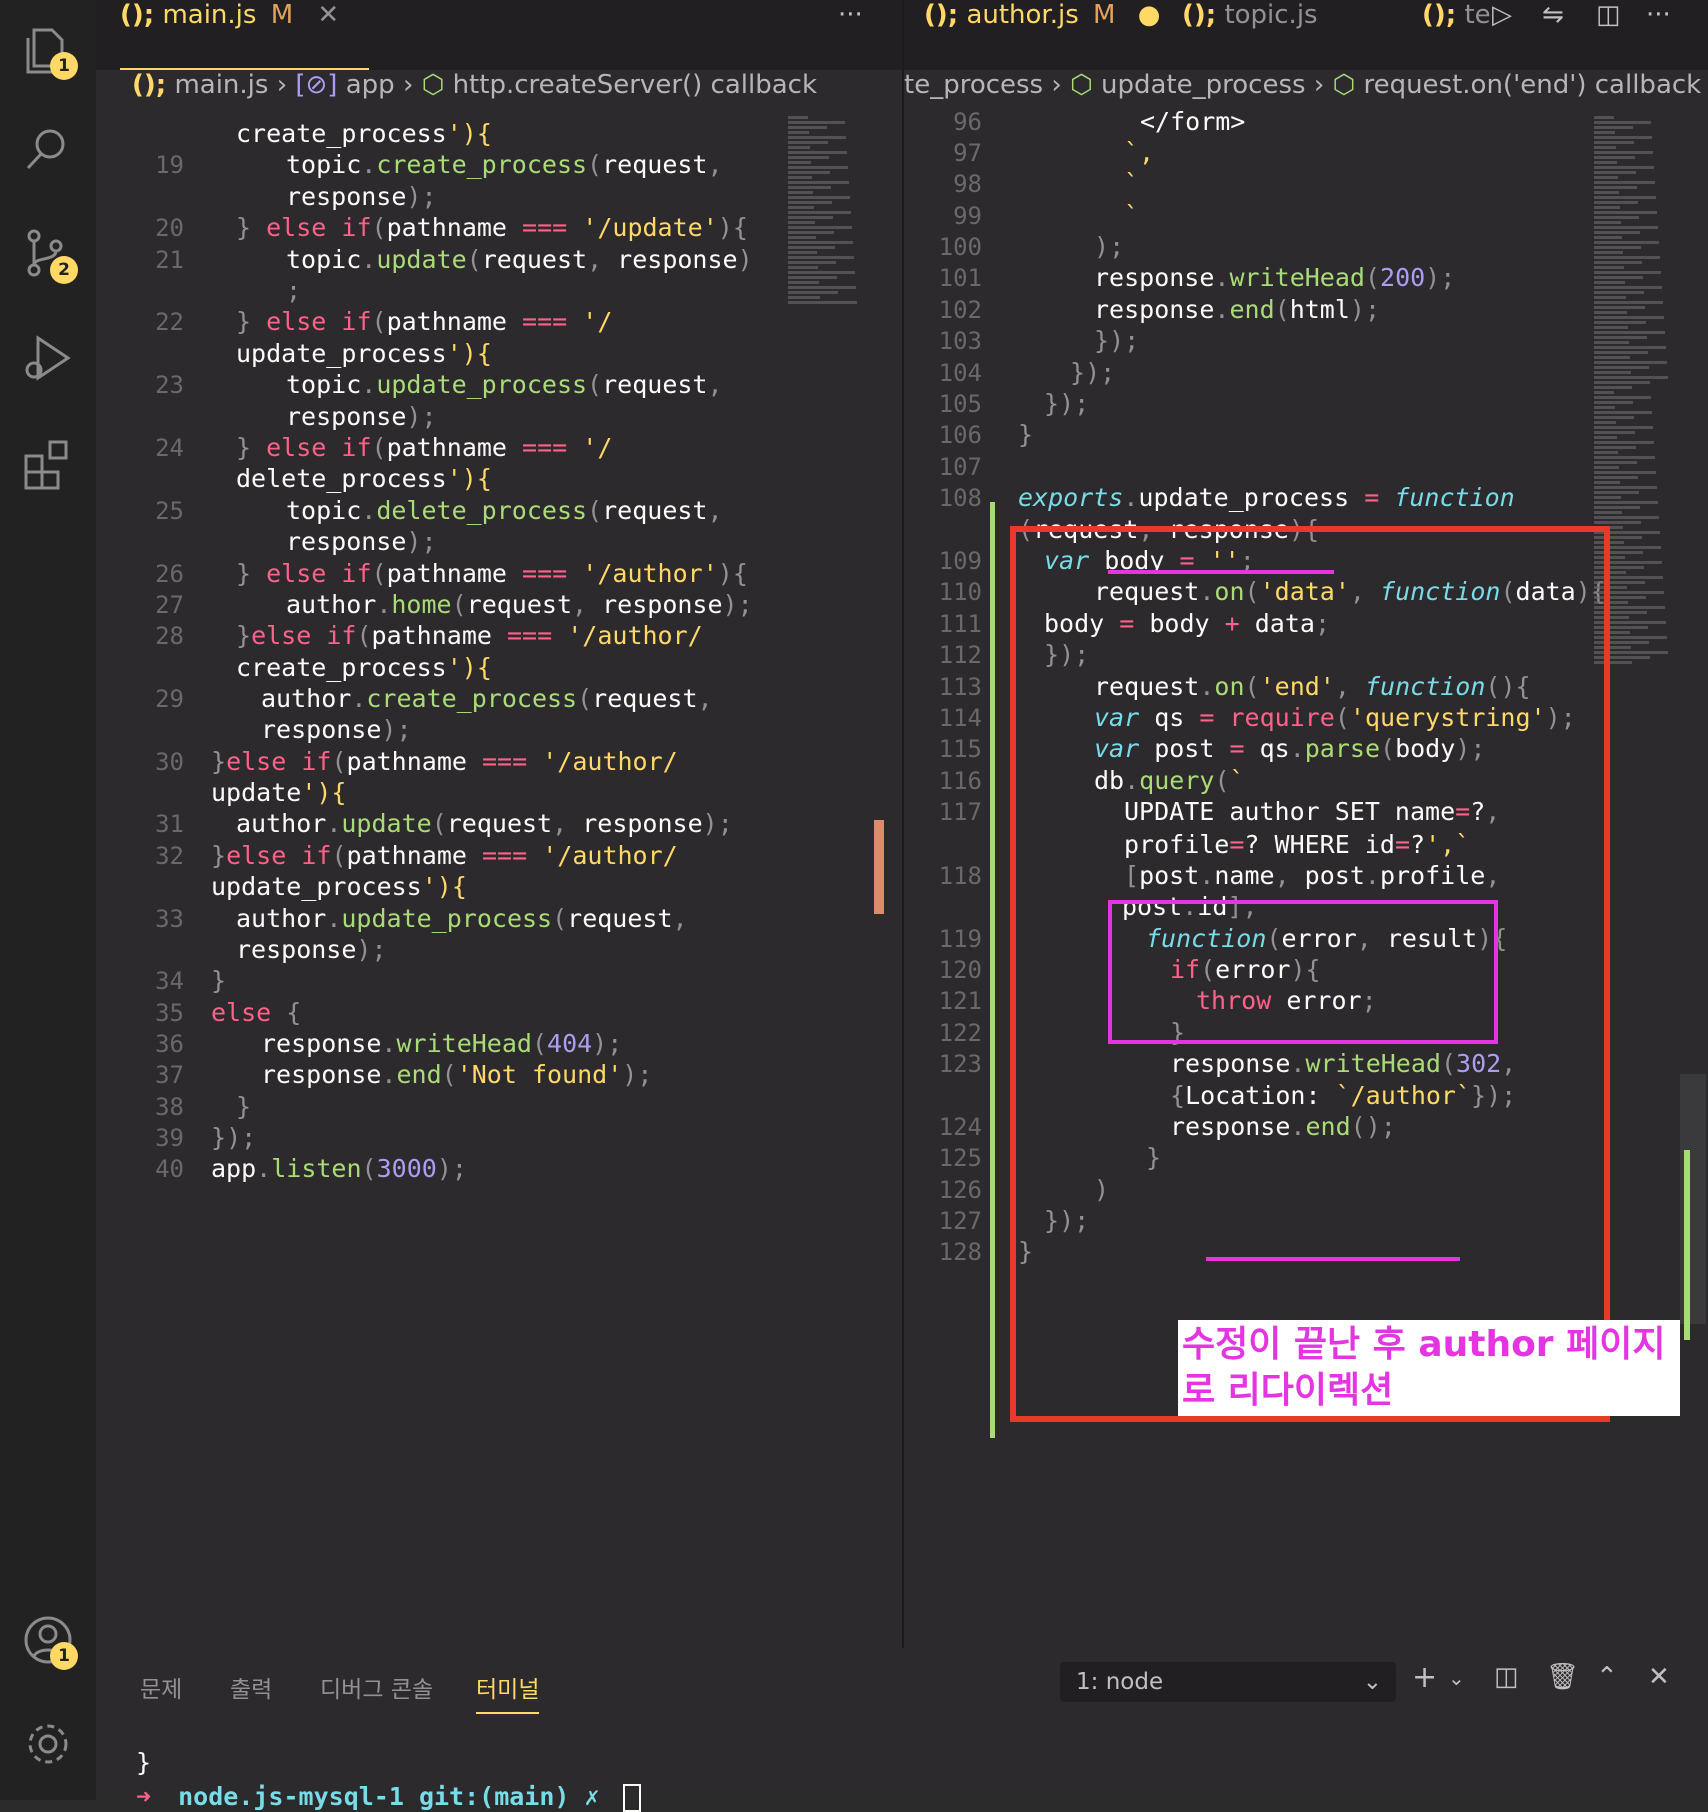 The width and height of the screenshot is (1708, 1812). What do you see at coordinates (1192, 122) in the screenshot?
I see `code-line: </form>` at bounding box center [1192, 122].